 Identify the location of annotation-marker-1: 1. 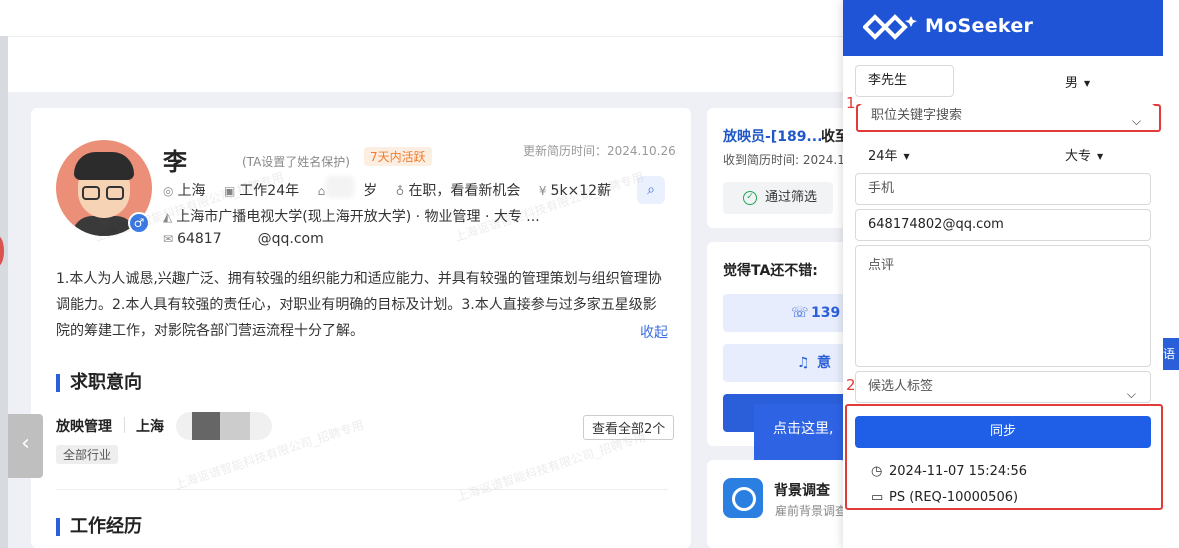
(851, 103).